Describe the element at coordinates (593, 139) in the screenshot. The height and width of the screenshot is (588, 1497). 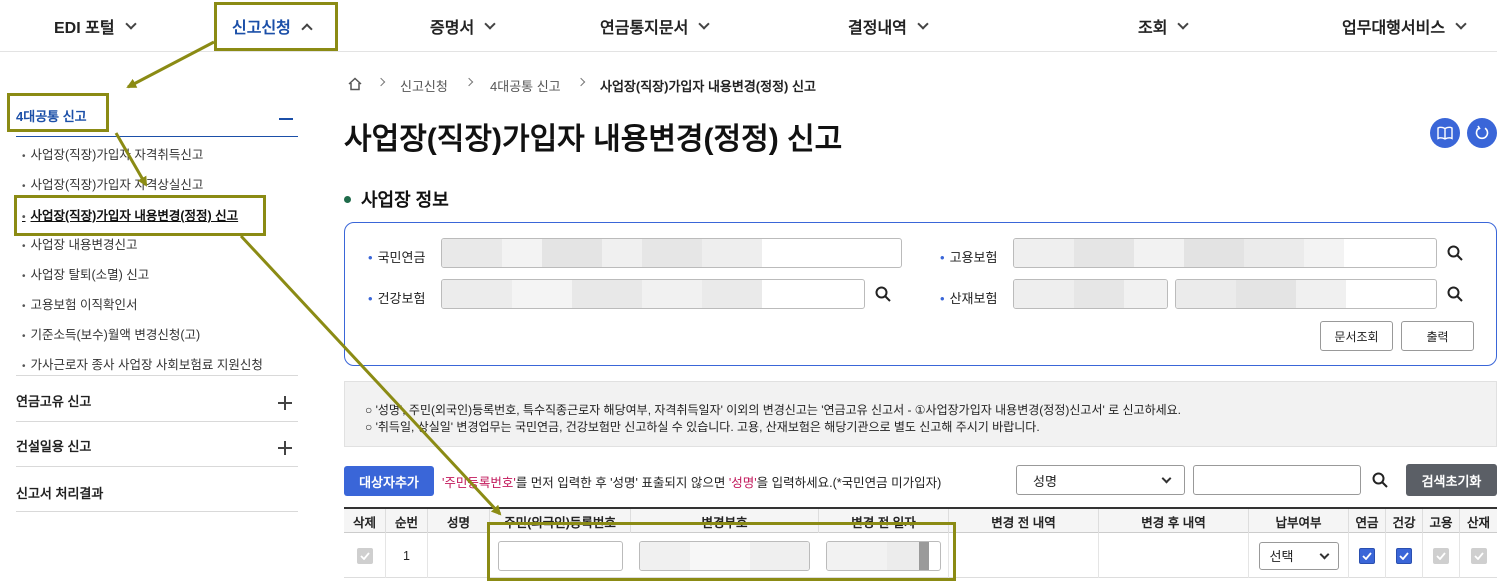
I see `page-title: 사업장(직장)가입자 내용변경(정정) 신고` at that location.